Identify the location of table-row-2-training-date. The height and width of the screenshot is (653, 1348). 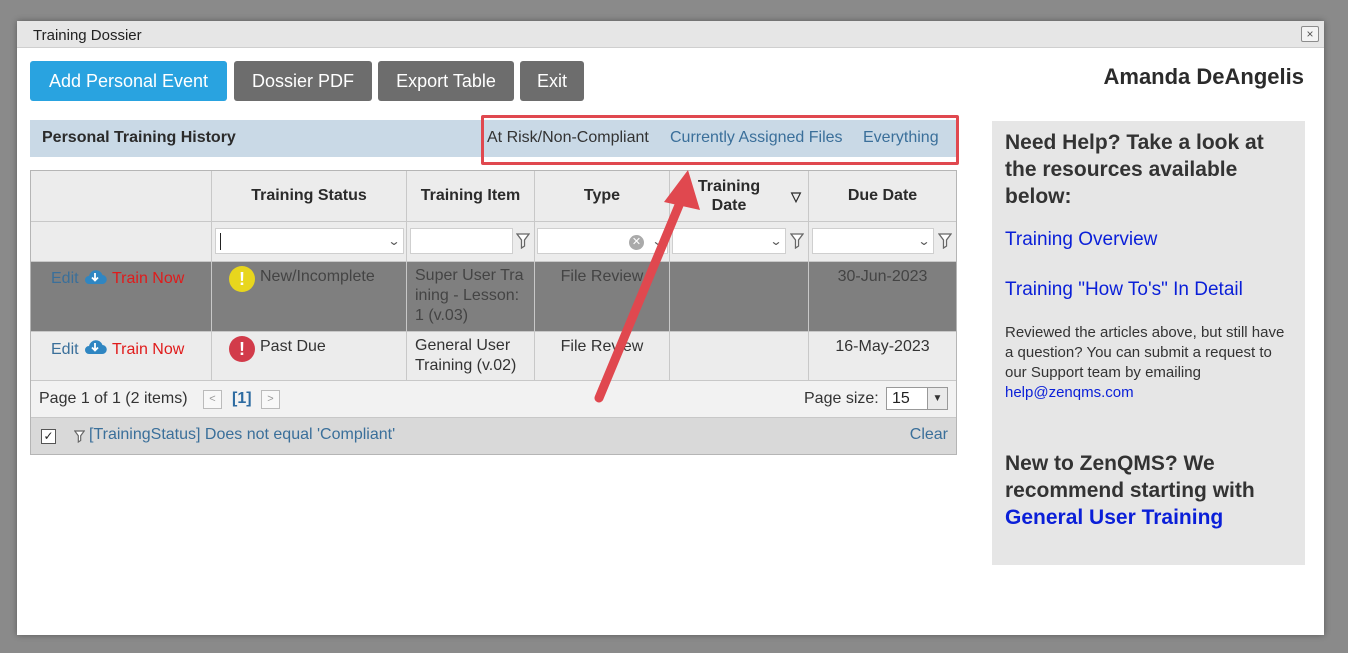
(739, 356).